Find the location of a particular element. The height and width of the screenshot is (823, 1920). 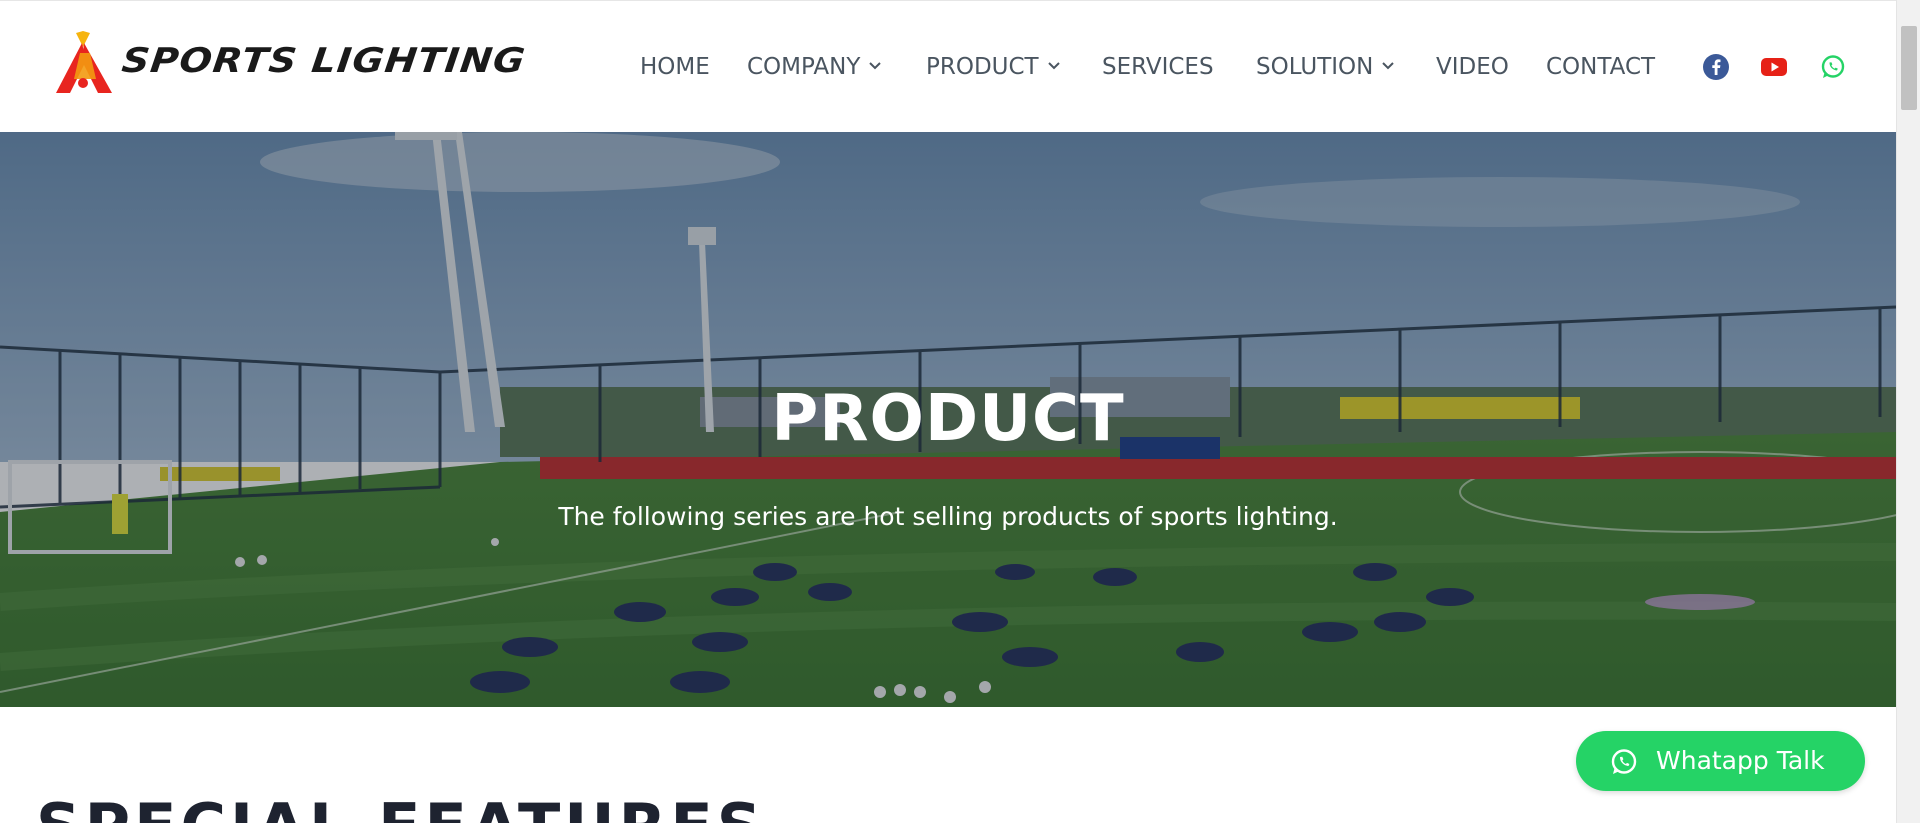

nav-item-services: SERVICES is located at coordinates (1158, 67).